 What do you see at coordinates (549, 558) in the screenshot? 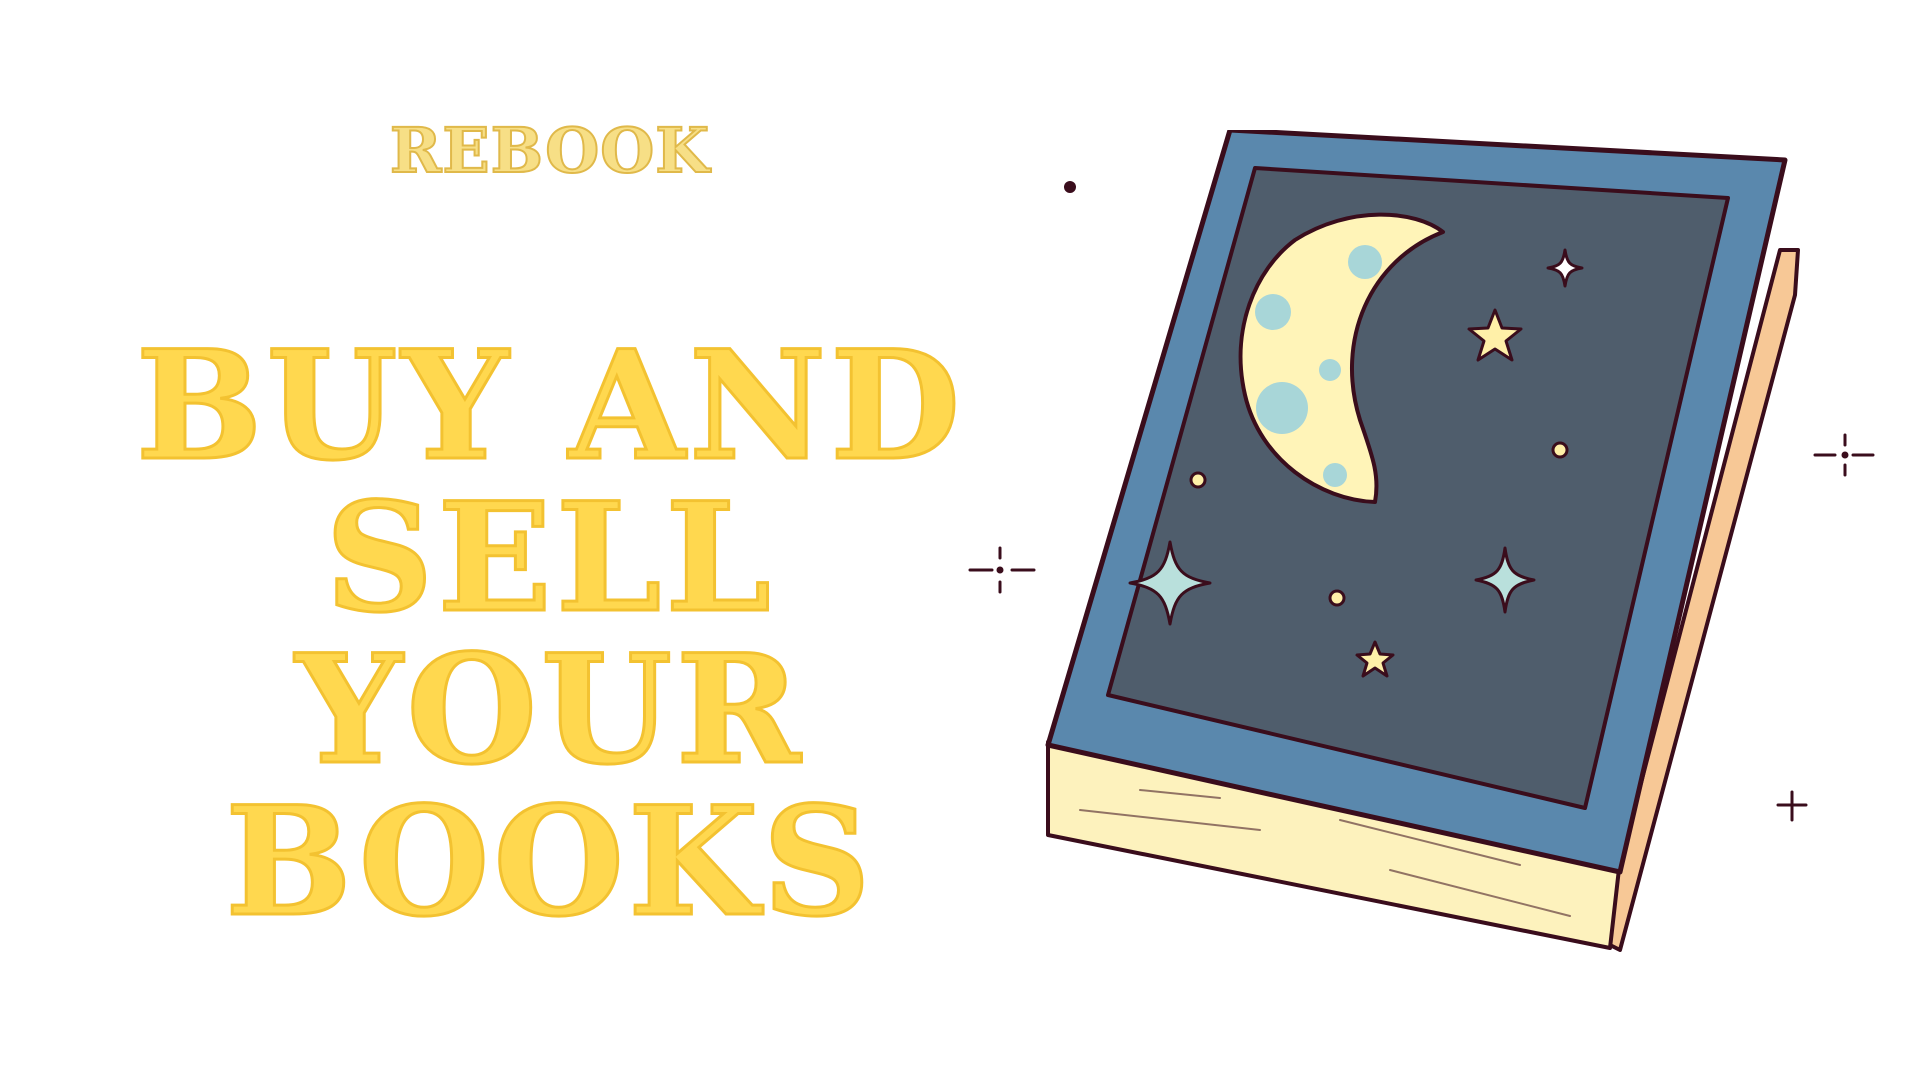
I see `headline-line-2: SELL` at bounding box center [549, 558].